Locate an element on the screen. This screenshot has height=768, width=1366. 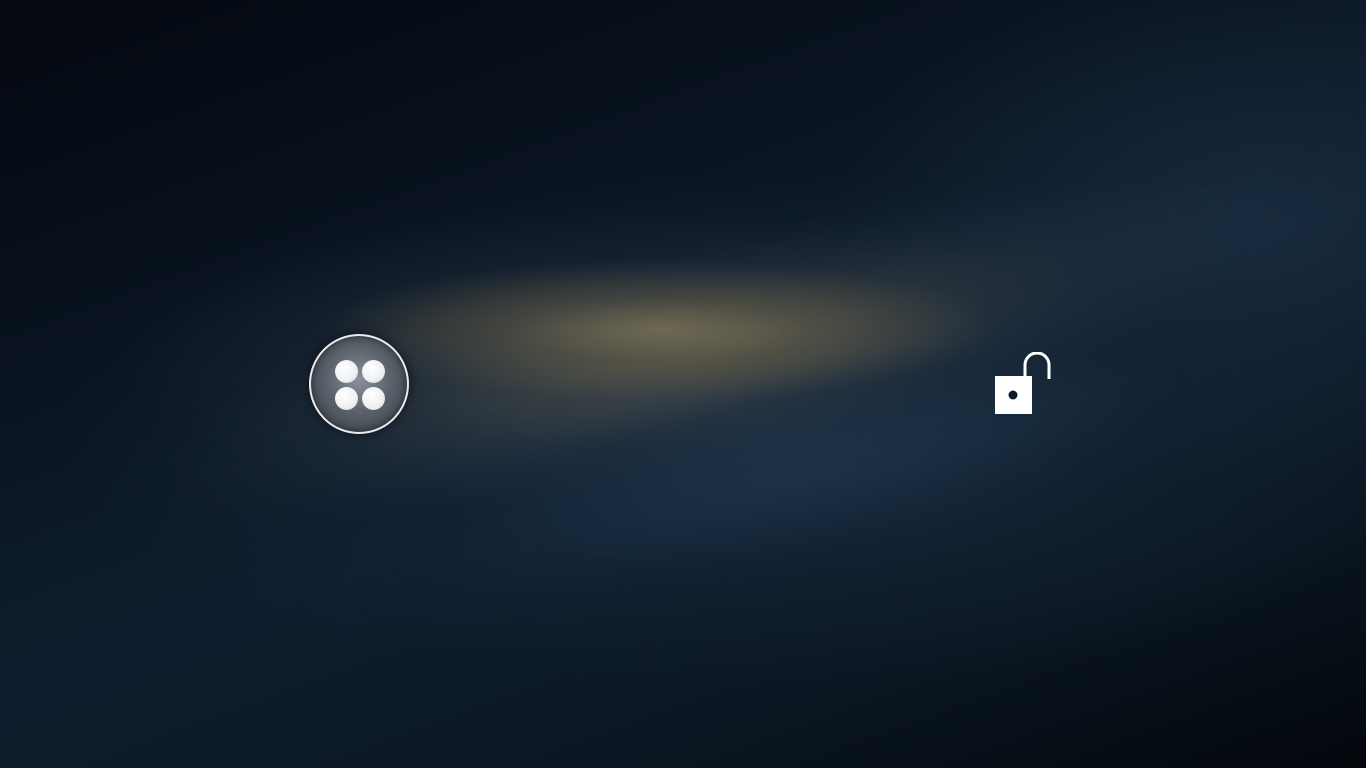
unlock-button is located at coordinates (1023, 384).